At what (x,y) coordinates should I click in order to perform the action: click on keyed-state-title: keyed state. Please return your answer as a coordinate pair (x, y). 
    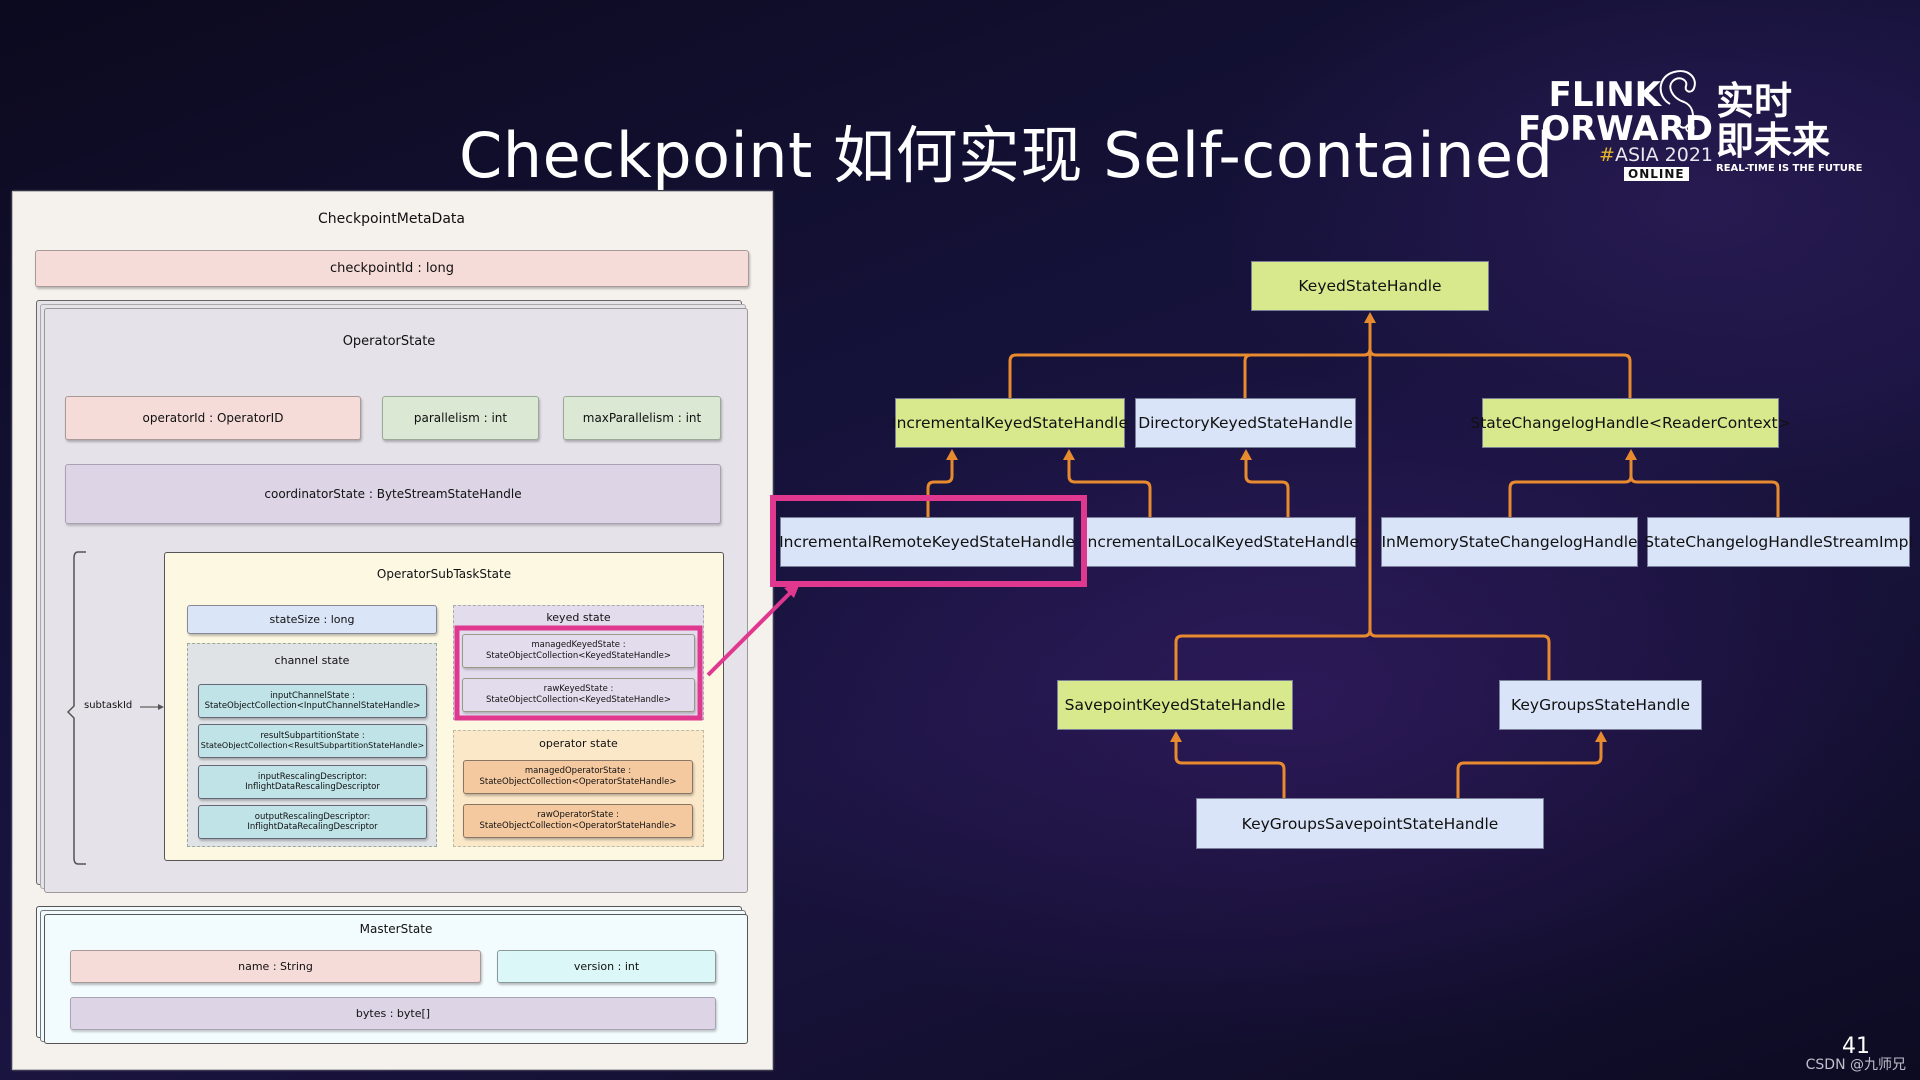
    Looking at the image, I should click on (578, 617).